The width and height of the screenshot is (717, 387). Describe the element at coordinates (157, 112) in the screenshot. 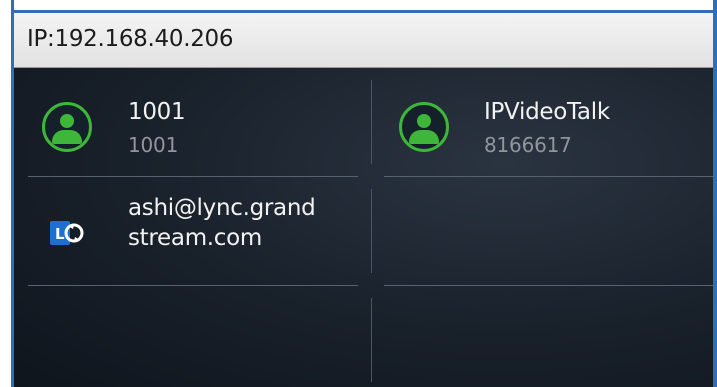

I see `contact-name: 1001` at that location.